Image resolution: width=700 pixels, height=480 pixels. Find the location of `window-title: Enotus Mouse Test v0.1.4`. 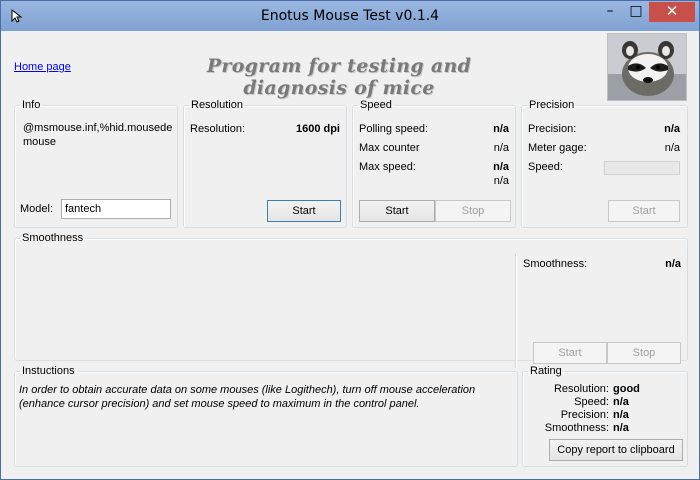

window-title: Enotus Mouse Test v0.1.4 is located at coordinates (350, 16).